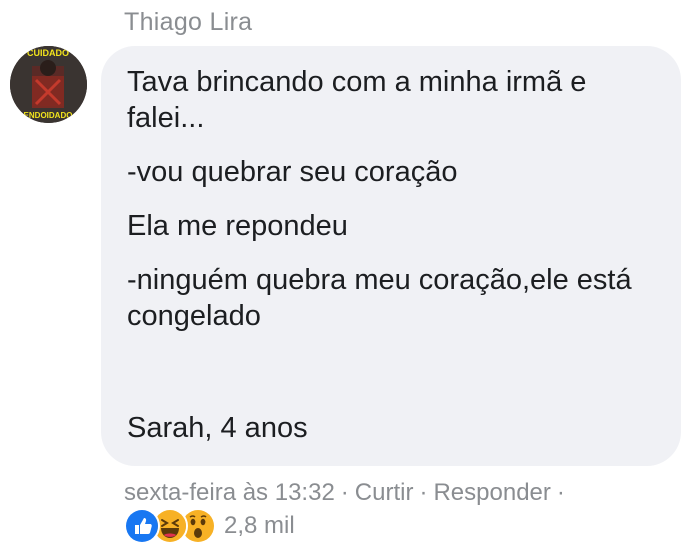  Describe the element at coordinates (217, 428) in the screenshot. I see `comment-signature: Sarah, 4 anos` at that location.